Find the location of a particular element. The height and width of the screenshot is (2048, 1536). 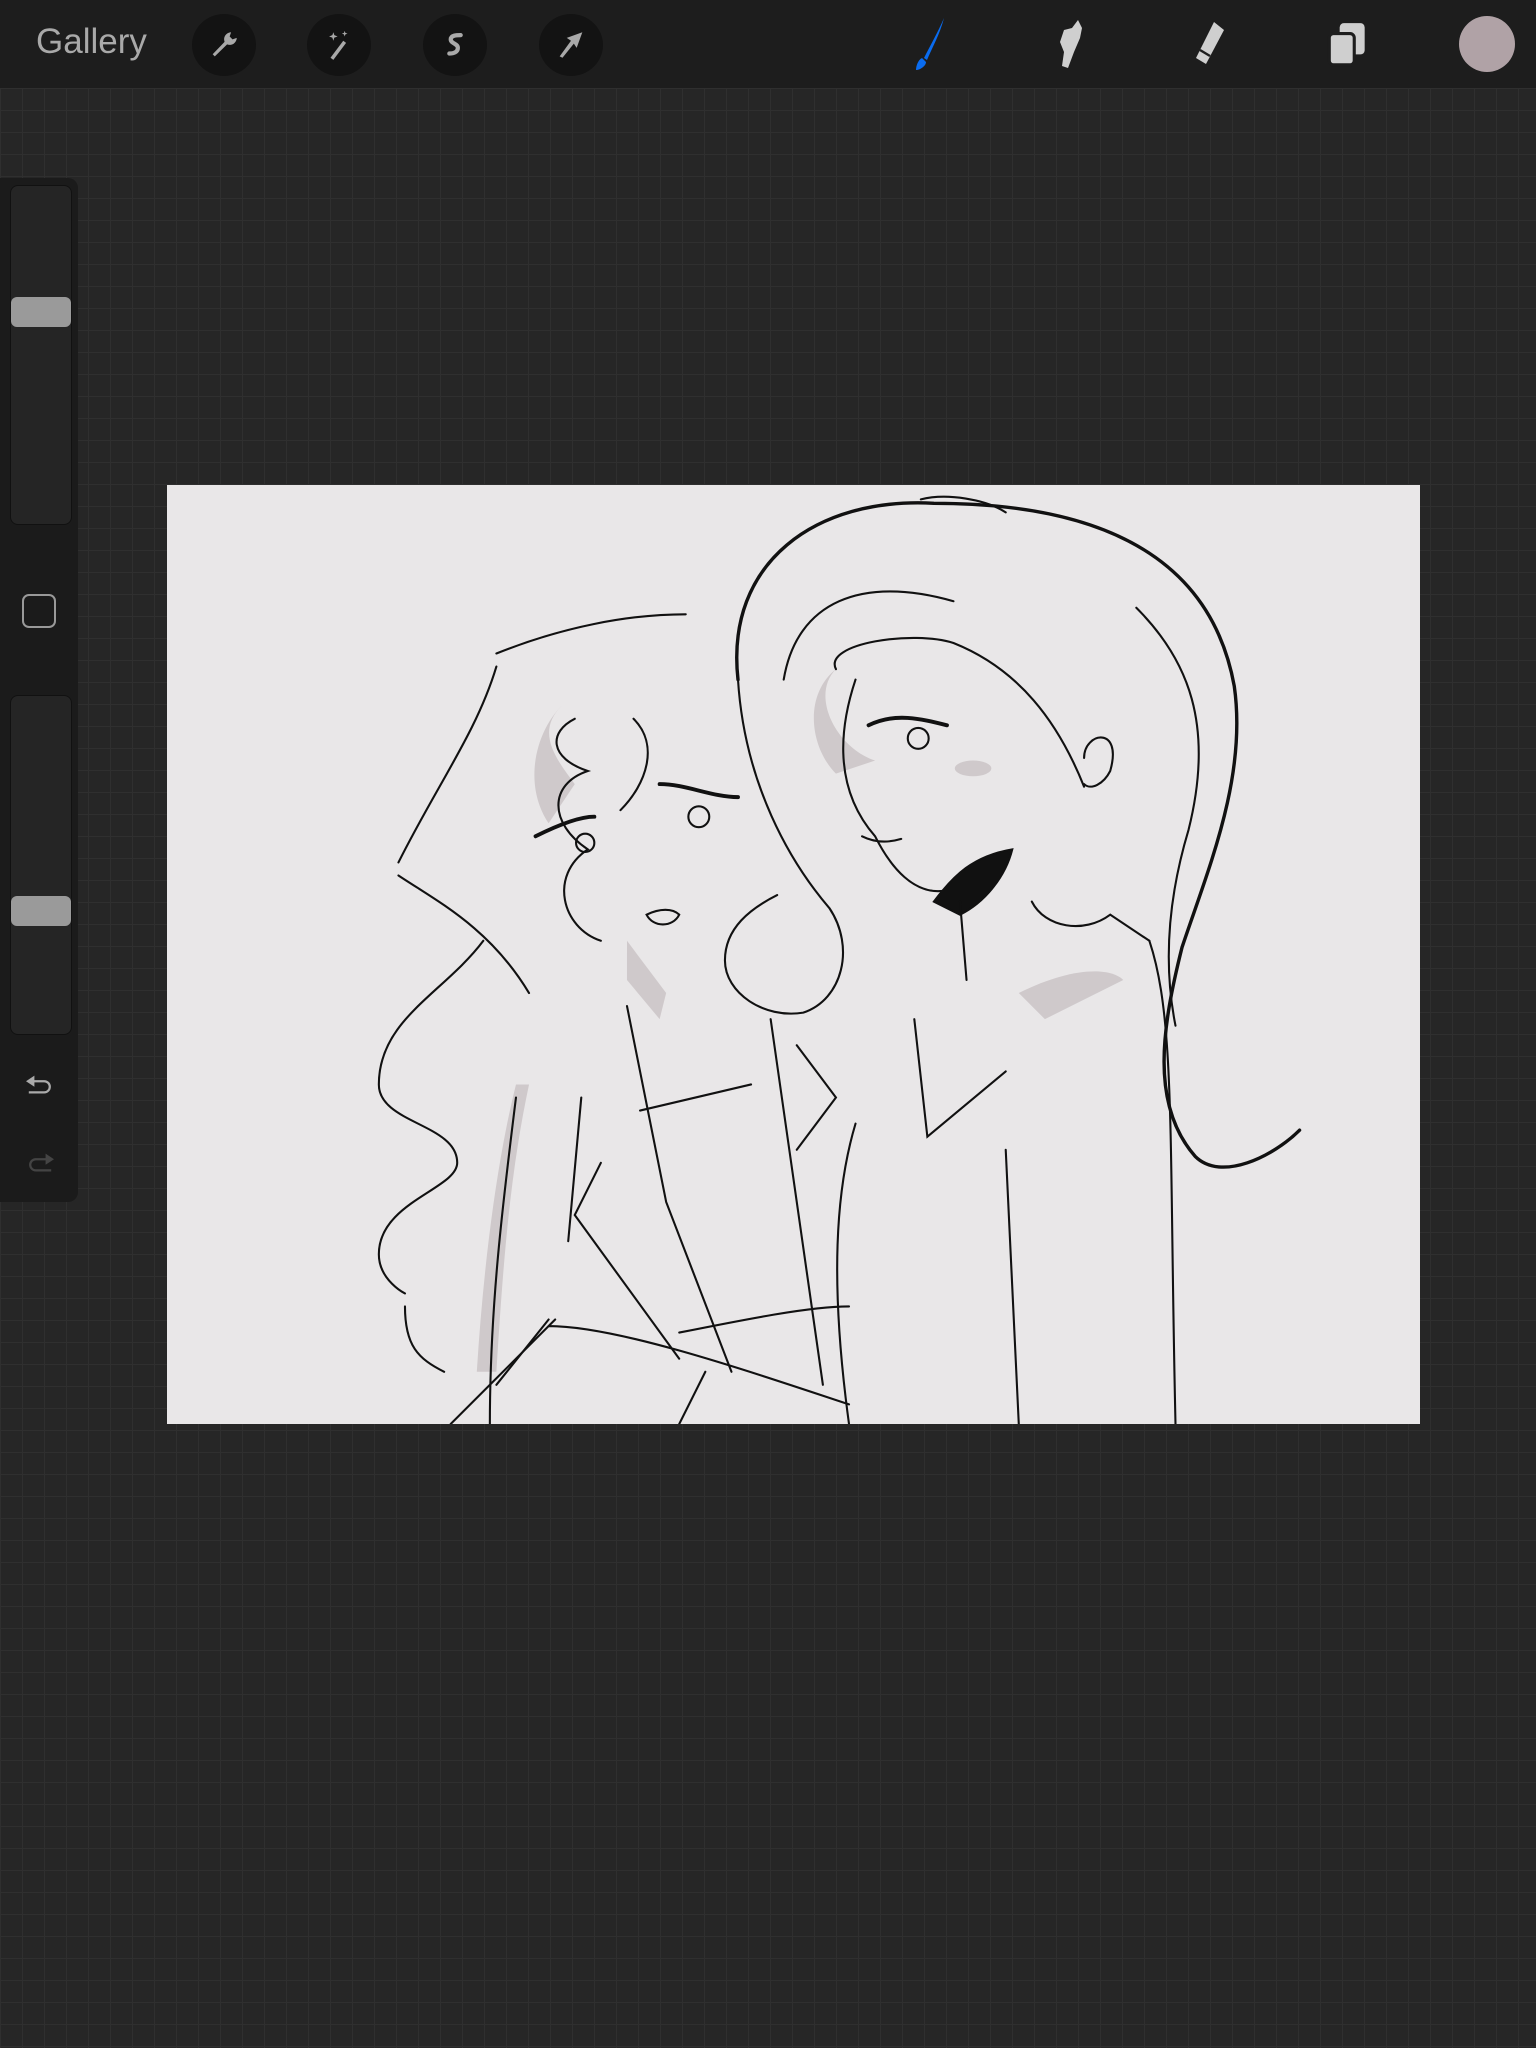

smudge-button is located at coordinates (1068, 44).